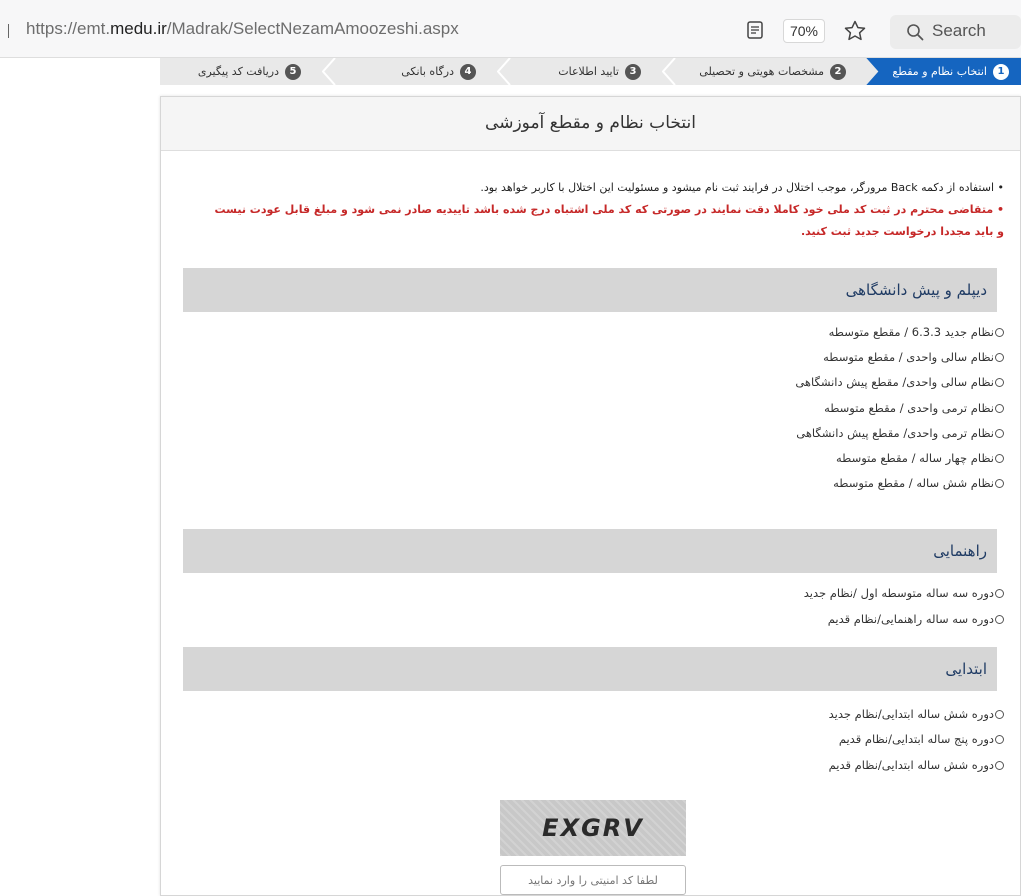 This screenshot has width=1021, height=896. Describe the element at coordinates (913, 483) in the screenshot. I see `option-label: نظام شش ساله / مقطع متوسطه` at that location.